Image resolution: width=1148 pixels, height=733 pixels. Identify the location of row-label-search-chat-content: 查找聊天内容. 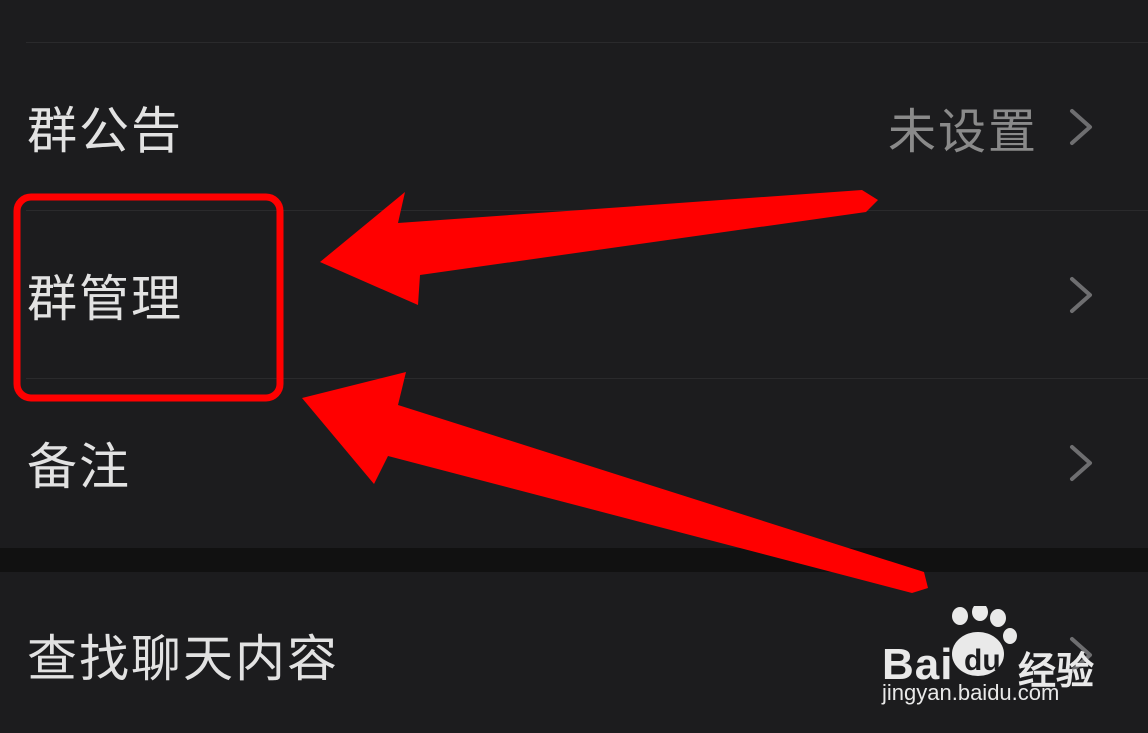
(183, 659).